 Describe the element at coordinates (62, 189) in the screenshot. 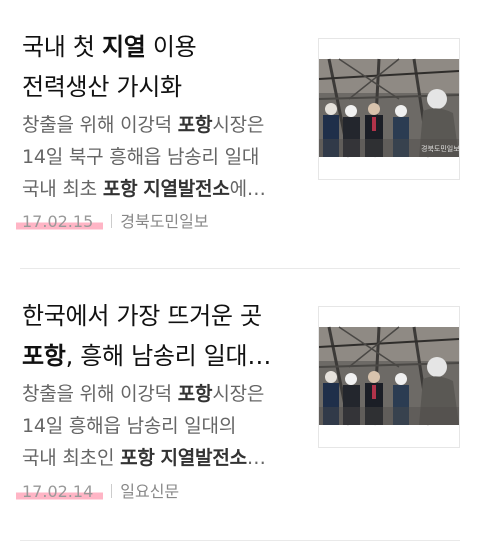

I see `summary-text: 국내 최초` at that location.